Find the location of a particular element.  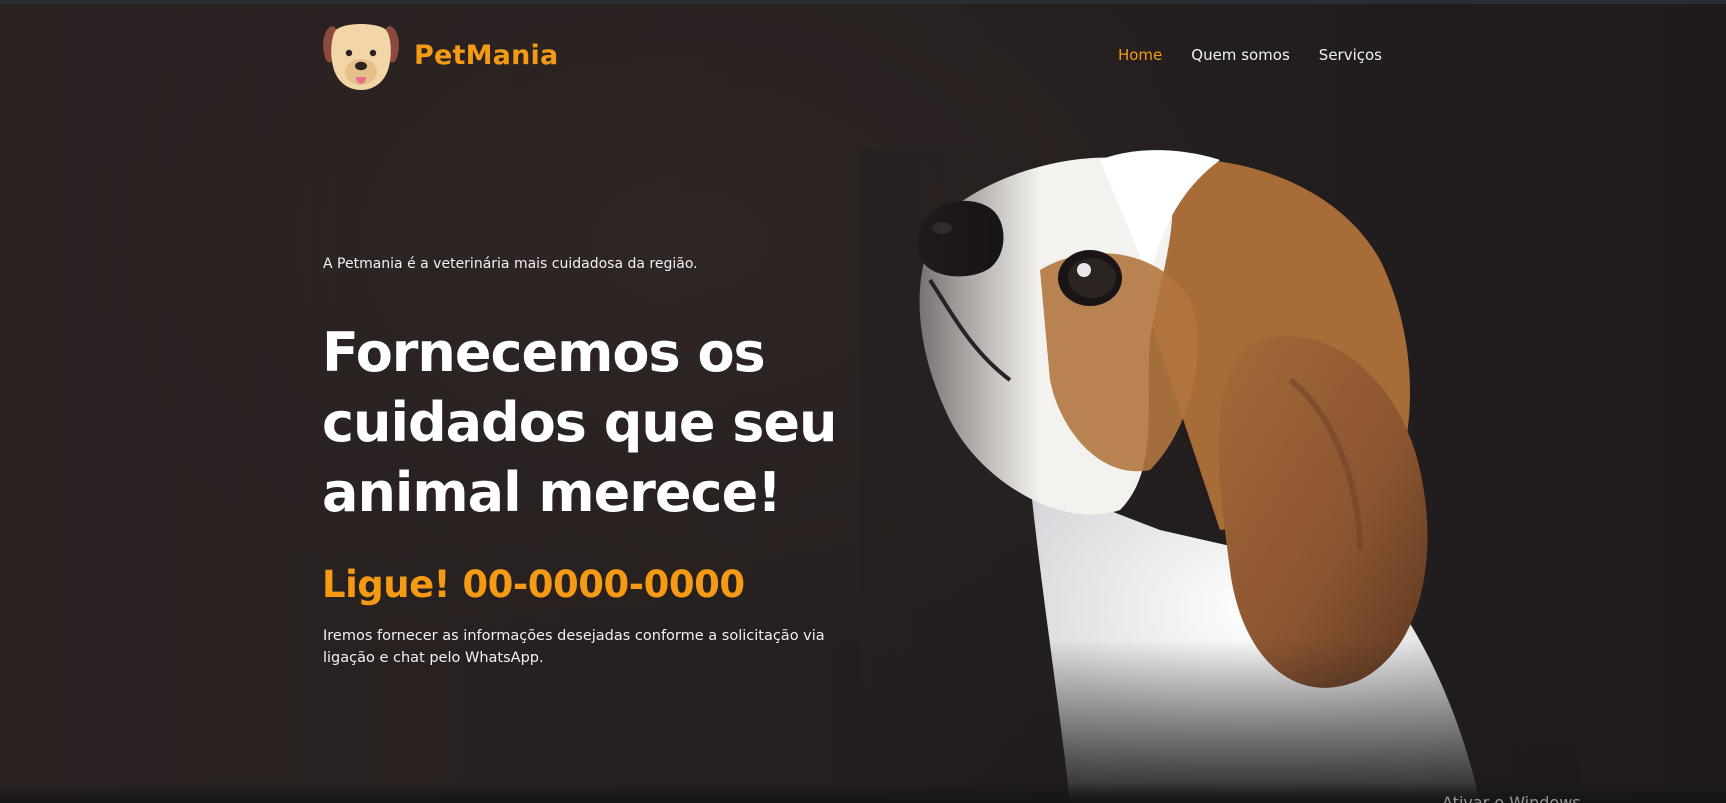

main-nav: Home Quem somos Serviços is located at coordinates (1250, 55).